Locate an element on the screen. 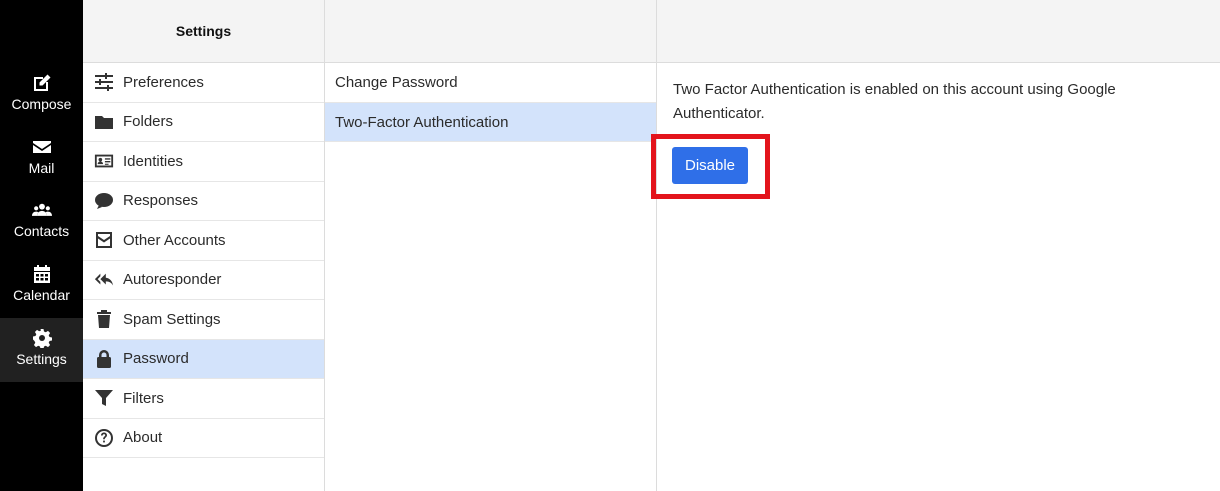 This screenshot has height=491, width=1220. rail-label: Calendar is located at coordinates (41, 295).